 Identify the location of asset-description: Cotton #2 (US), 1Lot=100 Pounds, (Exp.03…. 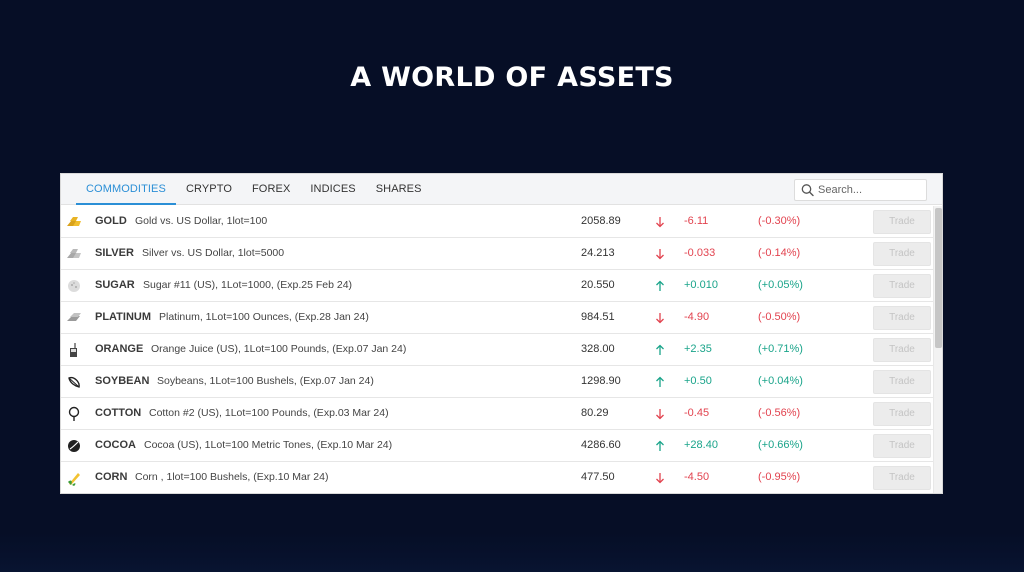
(269, 413).